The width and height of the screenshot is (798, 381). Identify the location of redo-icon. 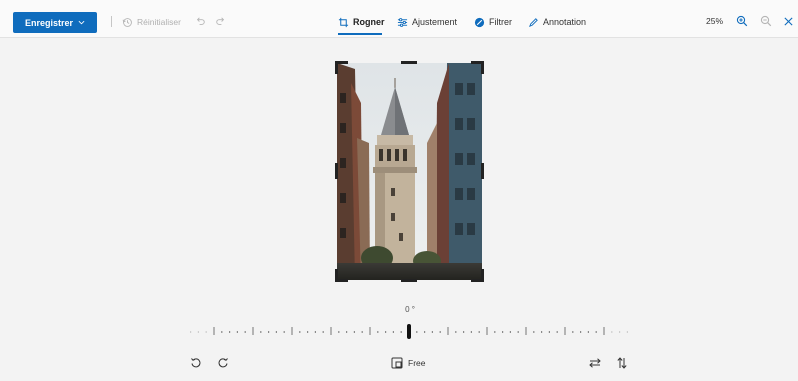
(219, 21).